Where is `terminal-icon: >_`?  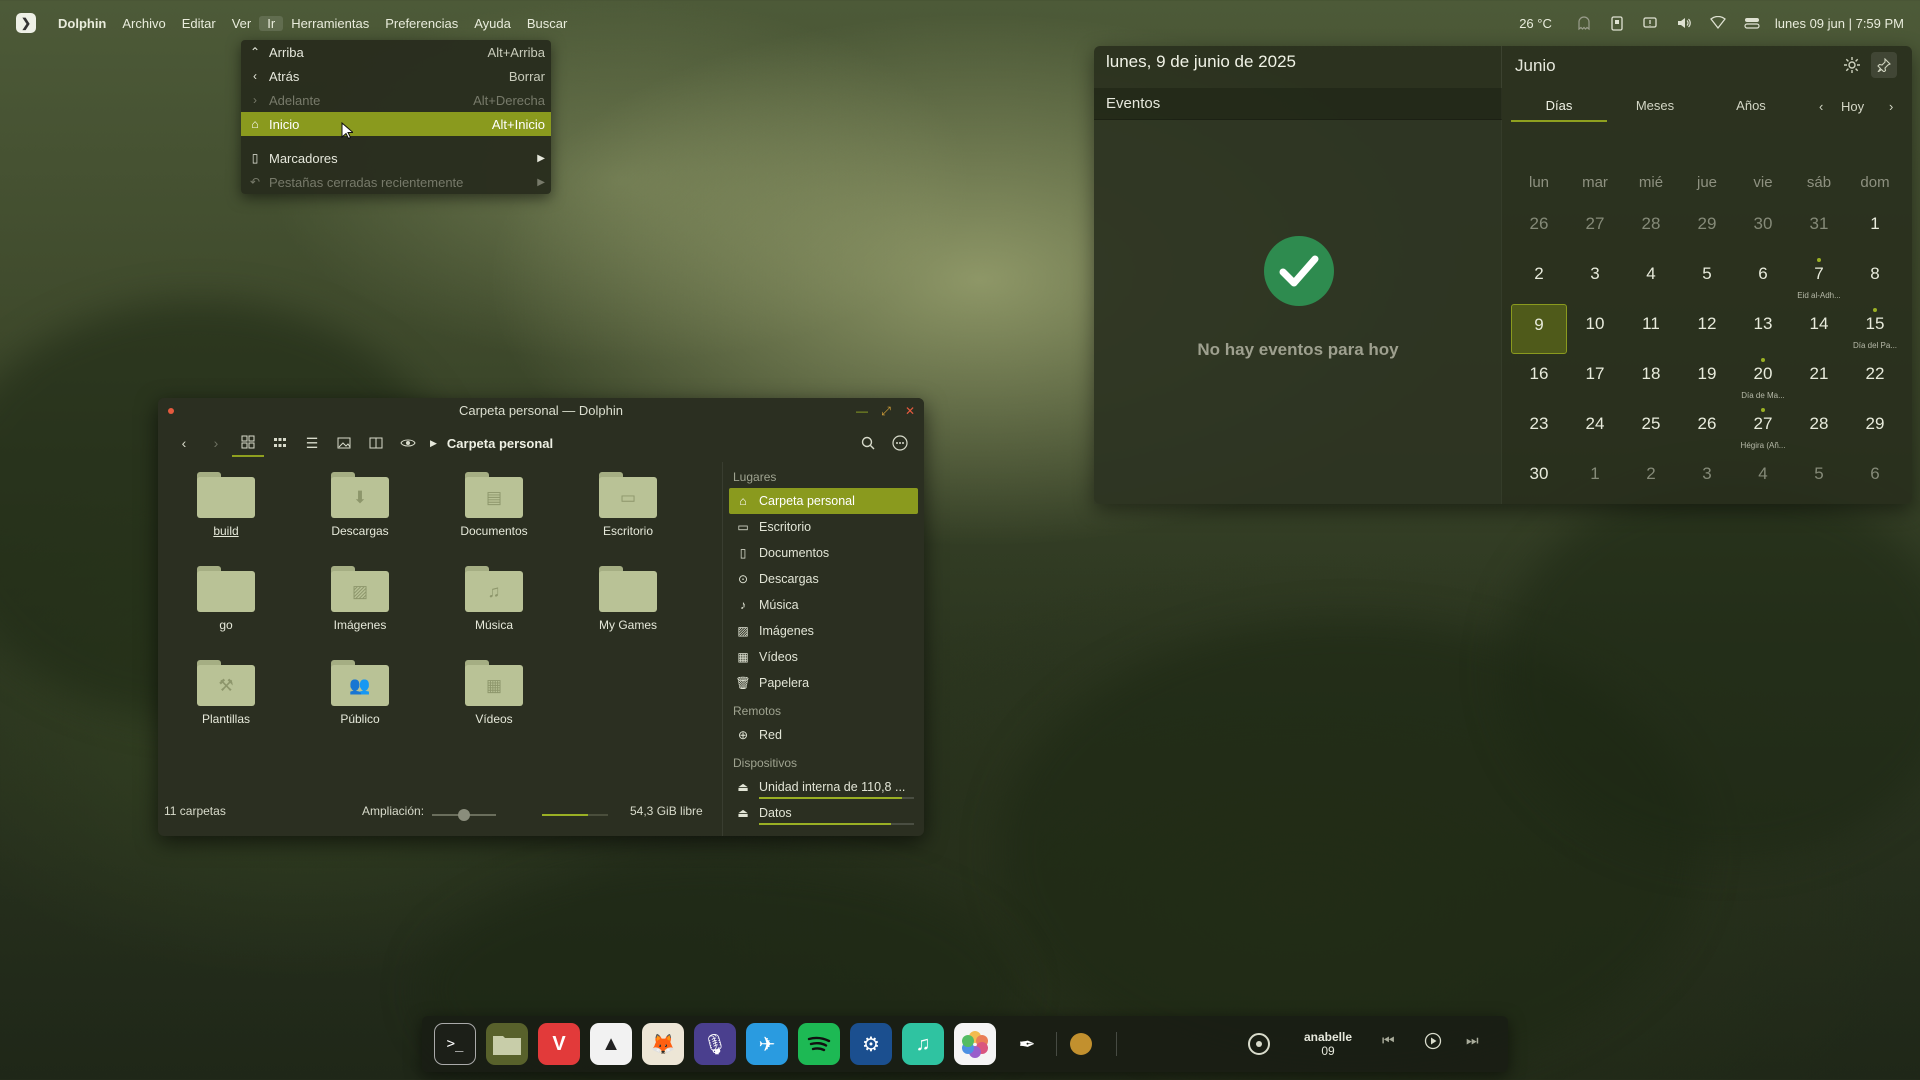 terminal-icon: >_ is located at coordinates (455, 1044).